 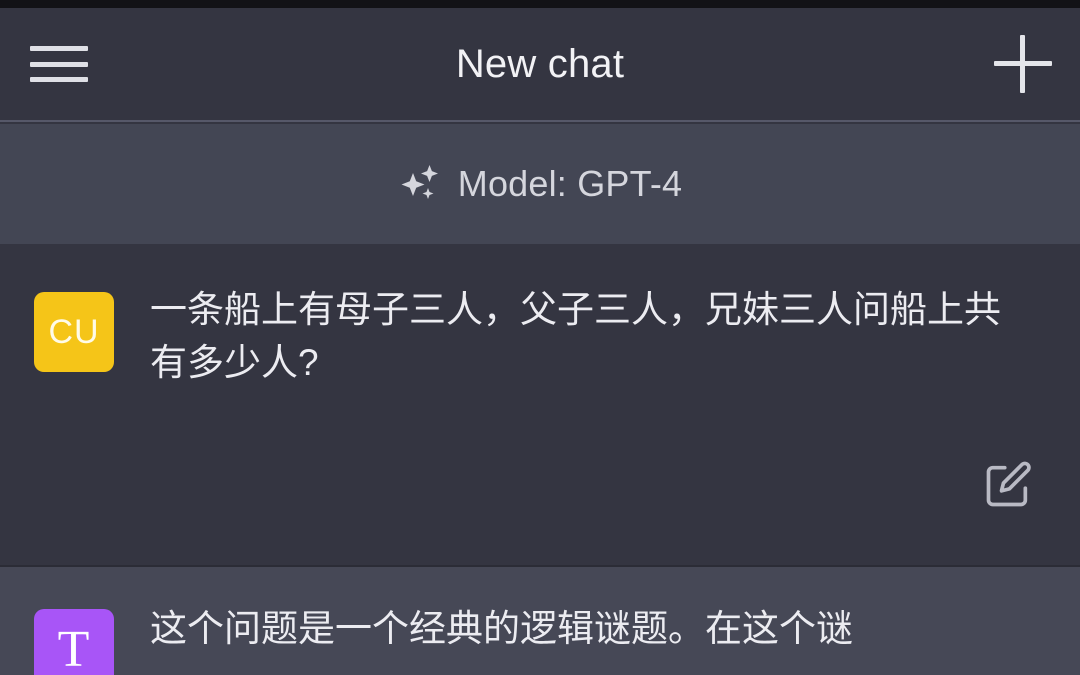 I want to click on model-label: Model: GPT-4, so click(x=570, y=183).